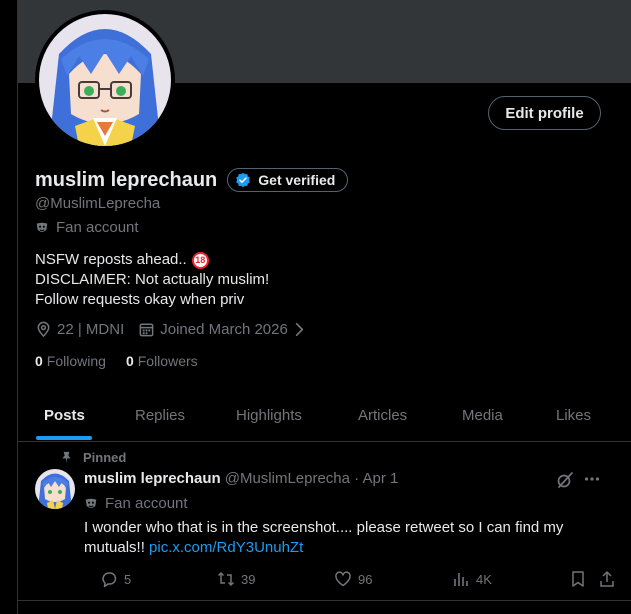 The image size is (631, 614). I want to click on like-icon, so click(343, 579).